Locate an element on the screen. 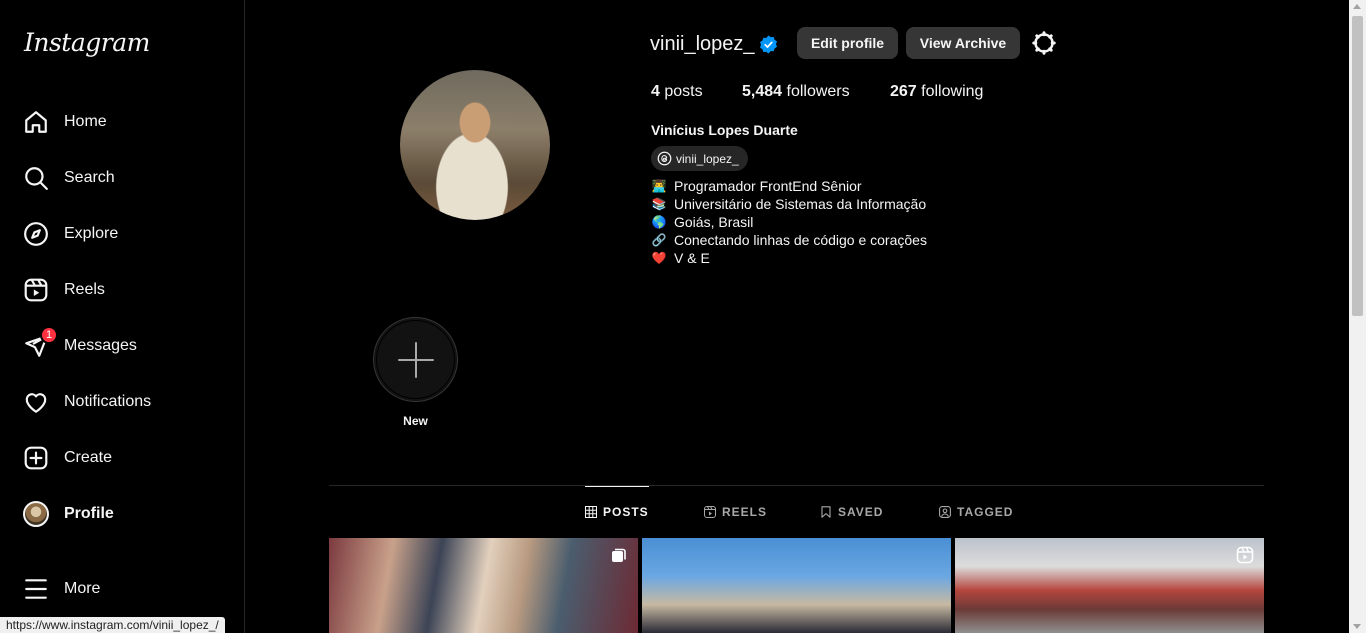  home-icon is located at coordinates (36, 122).